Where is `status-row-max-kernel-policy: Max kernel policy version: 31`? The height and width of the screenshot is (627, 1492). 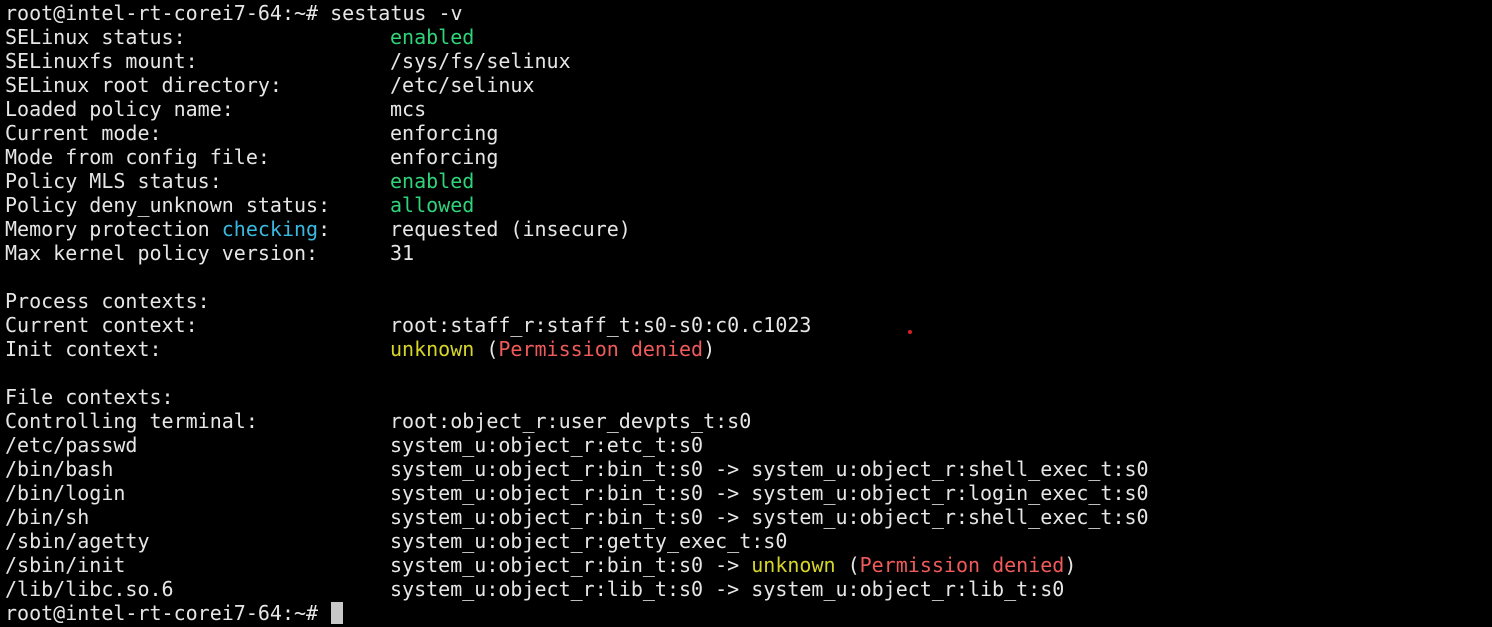
status-row-max-kernel-policy: Max kernel policy version: 31 is located at coordinates (748, 253).